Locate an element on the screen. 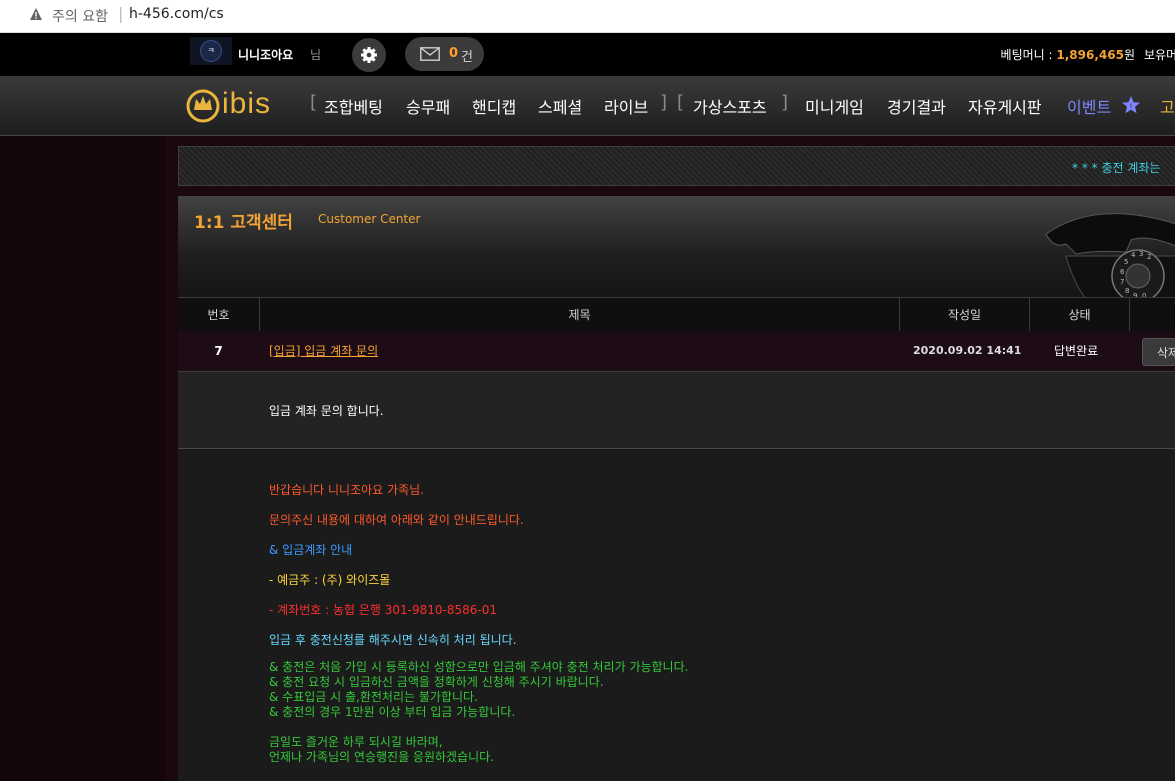 Image resolution: width=1175 pixels, height=781 pixels. answer-after: 입금 후 충전신청를 해주시면 신속히 처리 됩니다. is located at coordinates (393, 640).